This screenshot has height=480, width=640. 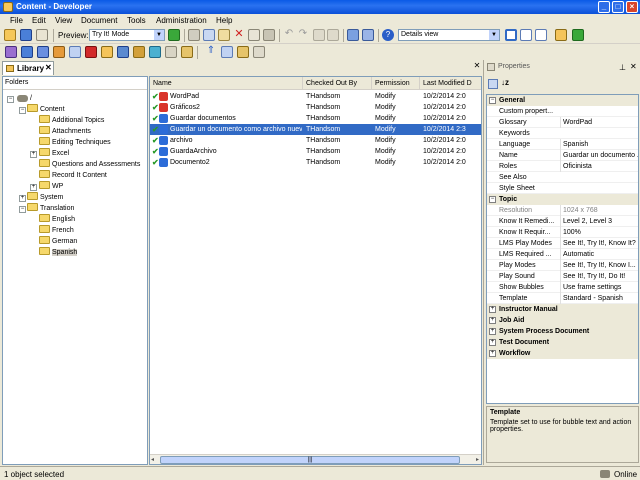 I want to click on library-icon, so click(x=561, y=35).